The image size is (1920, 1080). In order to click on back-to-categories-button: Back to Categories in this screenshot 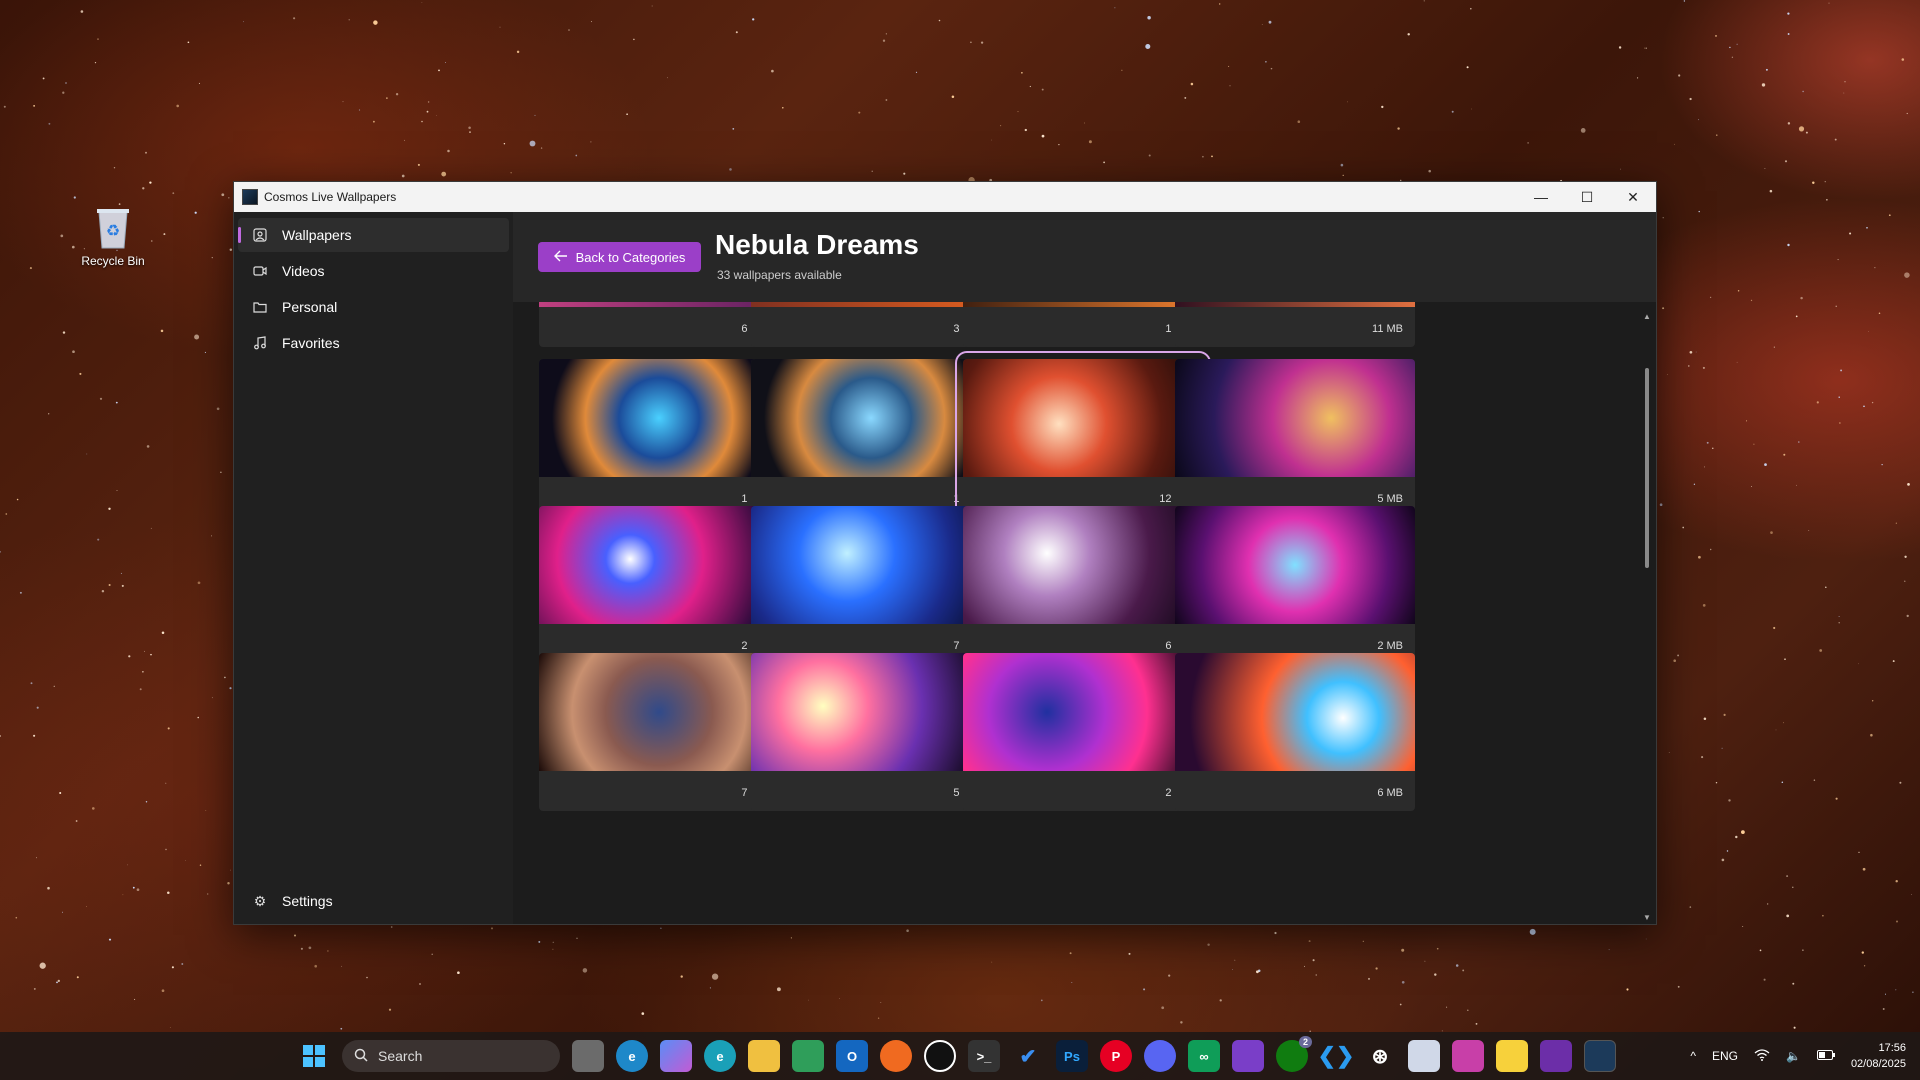, I will do `click(619, 257)`.